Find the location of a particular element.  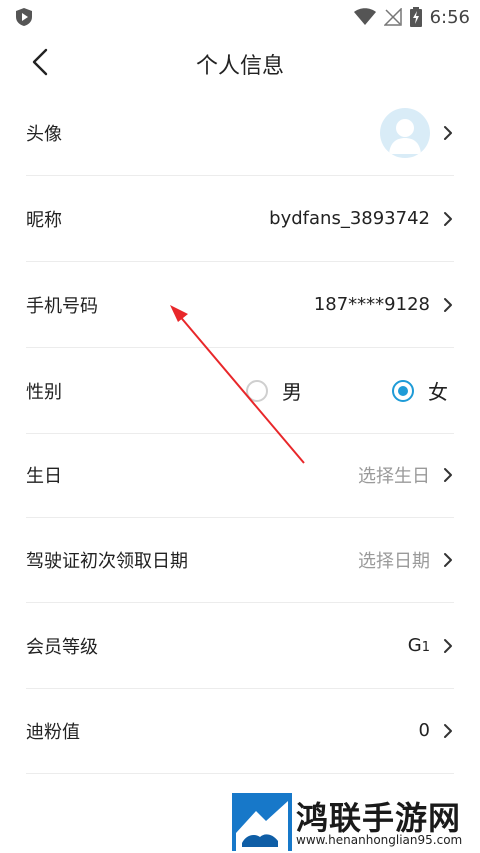

row-avatar: 头像 is located at coordinates (240, 133).